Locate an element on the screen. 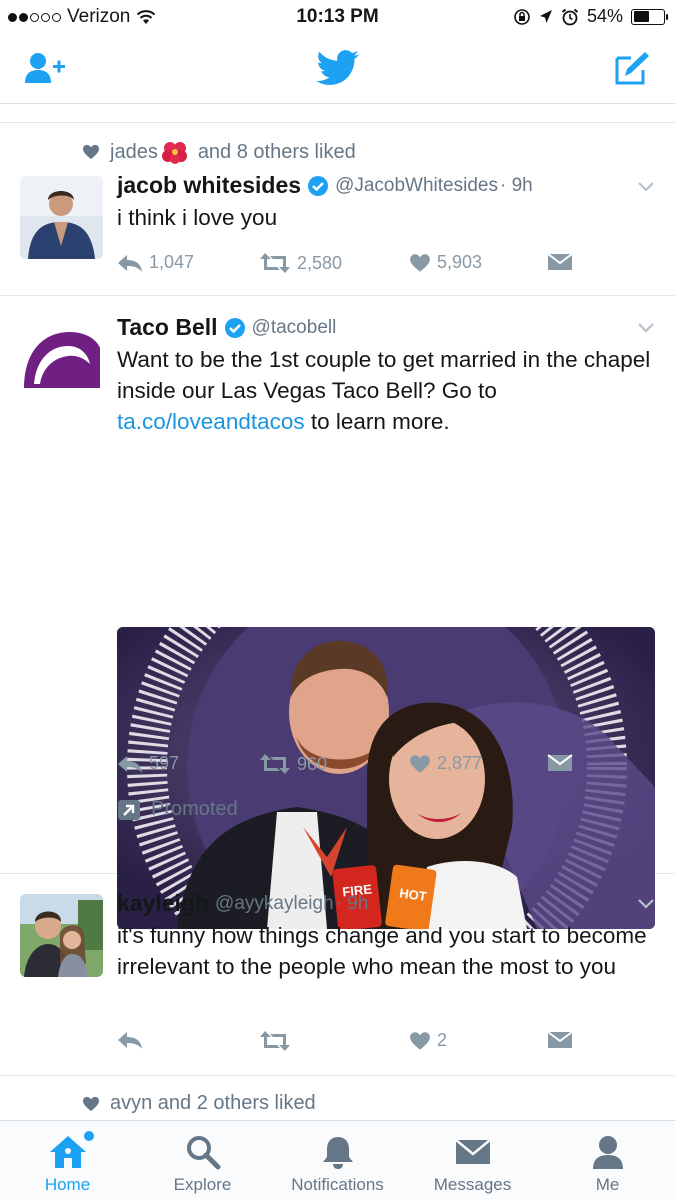 The width and height of the screenshot is (675, 1200). tab-label: Notifications is located at coordinates (337, 1184).